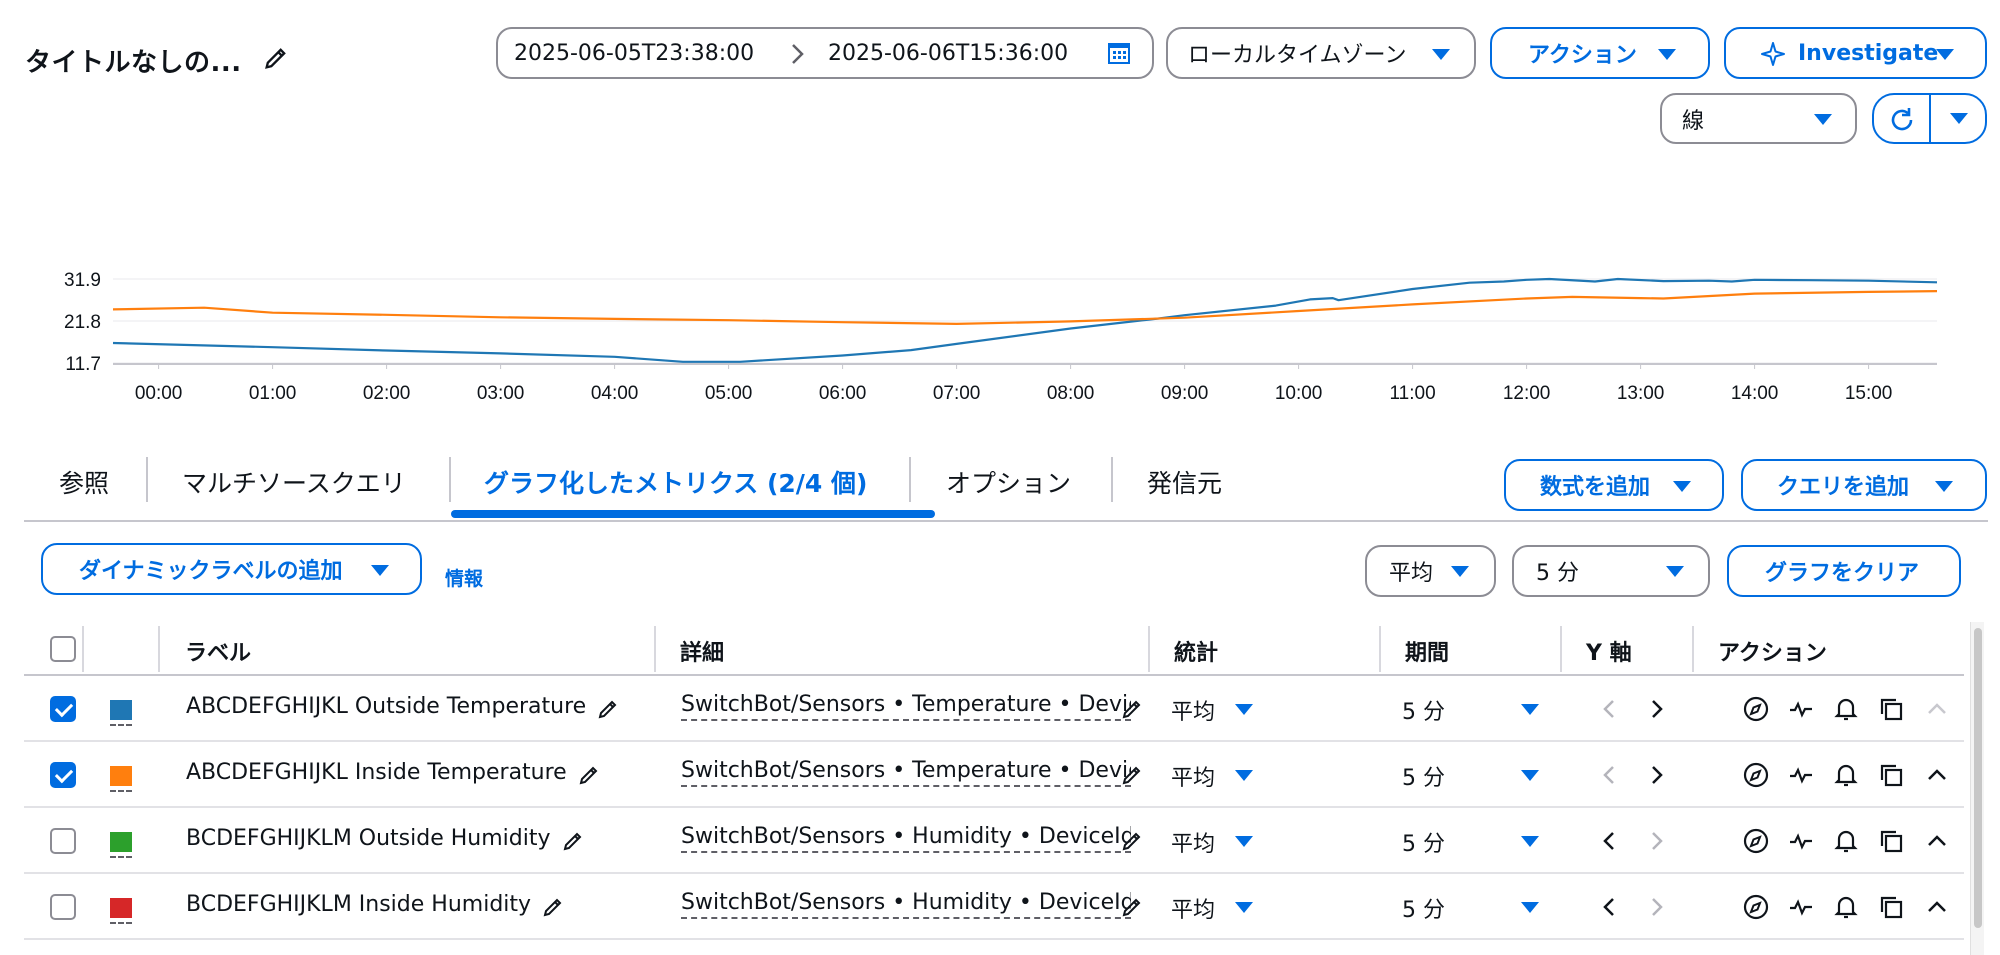 The height and width of the screenshot is (955, 2000). What do you see at coordinates (121, 923) in the screenshot?
I see `swatch-underline` at bounding box center [121, 923].